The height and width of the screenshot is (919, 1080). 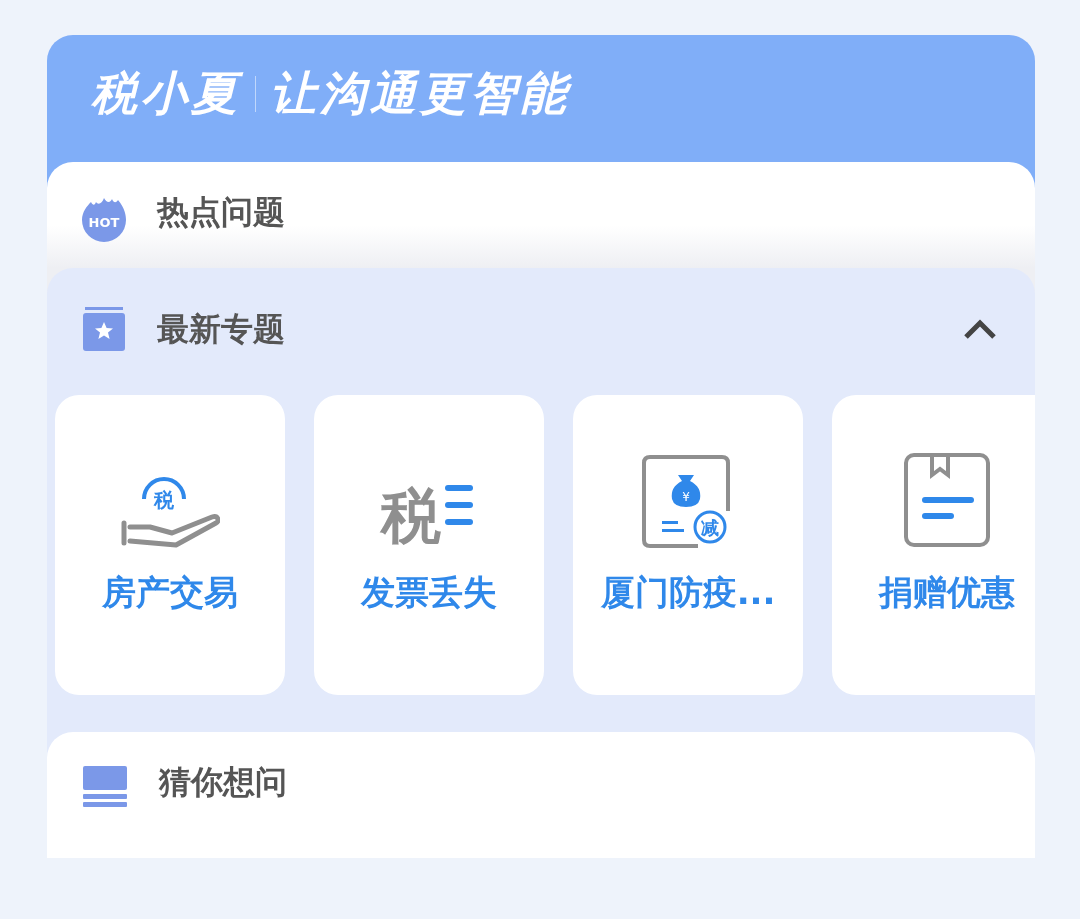 I want to click on topic-tile: 捐赠优惠, so click(x=933, y=545).